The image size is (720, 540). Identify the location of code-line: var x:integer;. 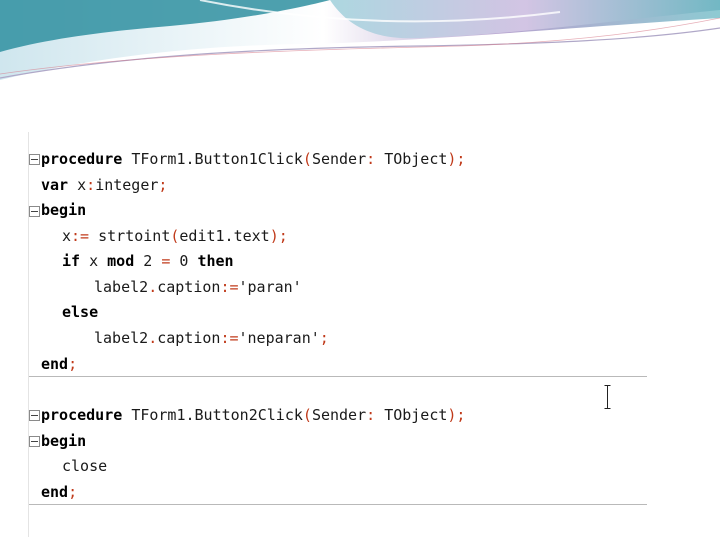
(104, 185).